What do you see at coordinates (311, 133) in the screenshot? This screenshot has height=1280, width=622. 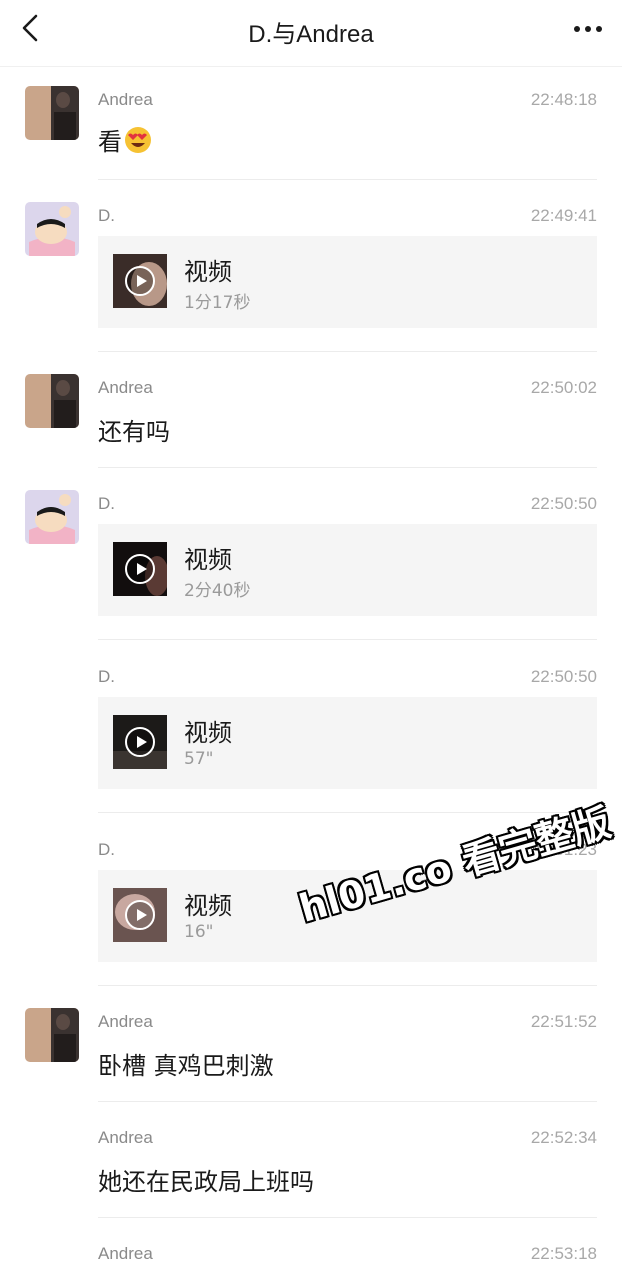 I see `message-item: Andrea 22:48:18 看` at bounding box center [311, 133].